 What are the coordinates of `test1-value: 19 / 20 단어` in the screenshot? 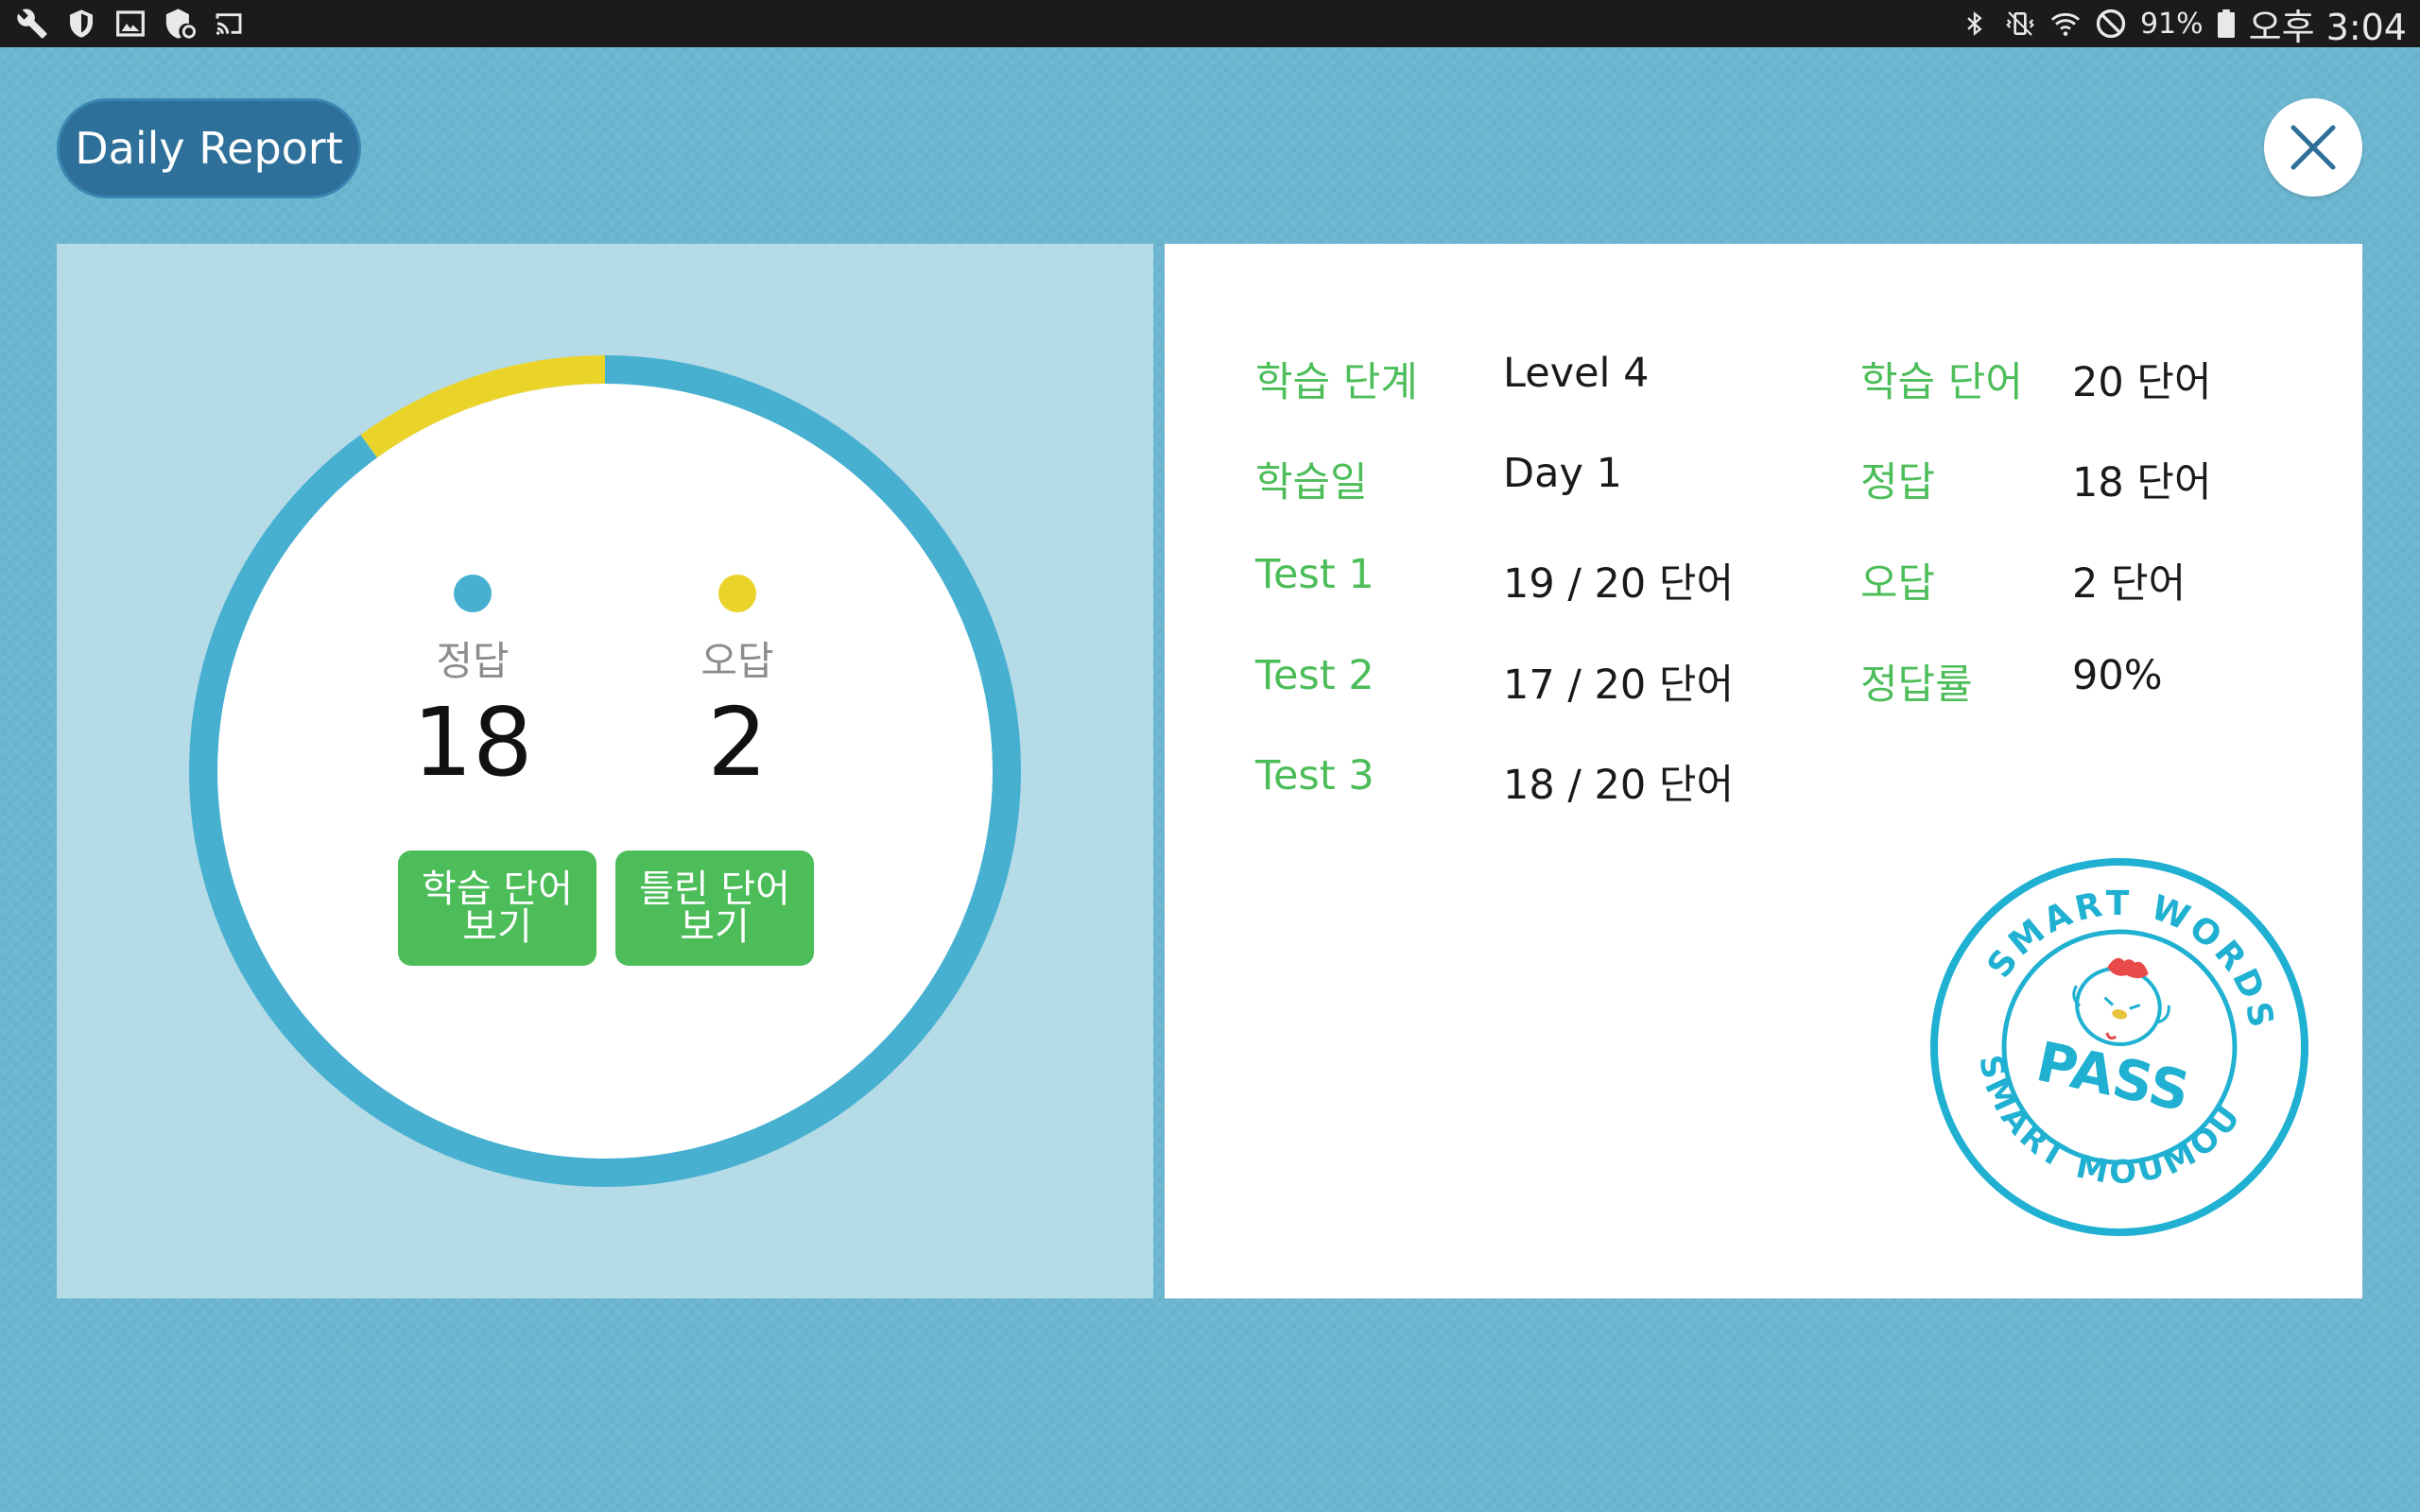 It's located at (1619, 584).